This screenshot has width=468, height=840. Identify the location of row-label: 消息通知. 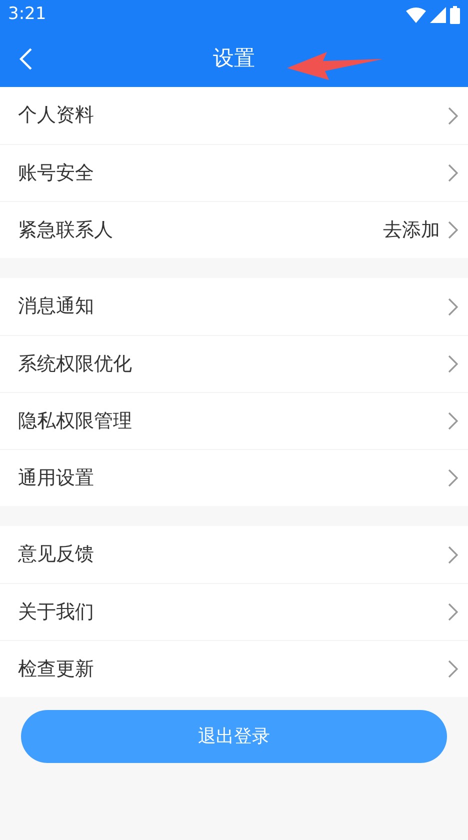
(56, 307).